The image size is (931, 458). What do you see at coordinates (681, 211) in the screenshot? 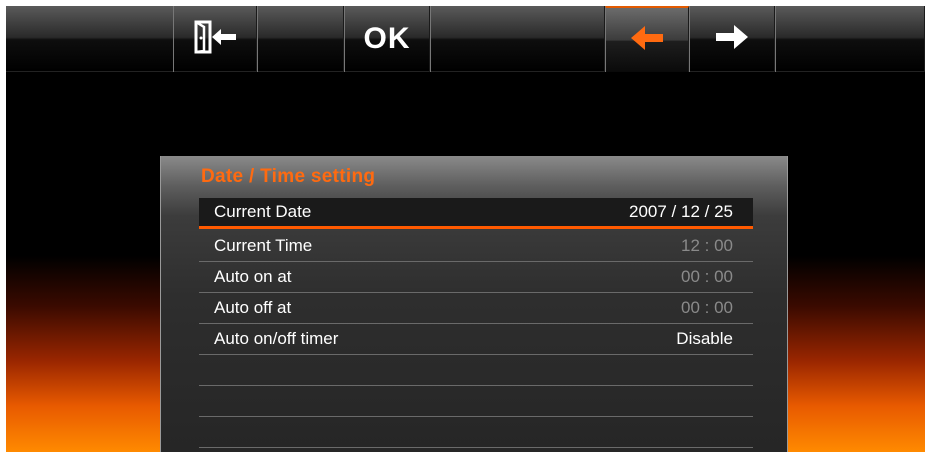
I see `setting-value: 2007 / 12 / 25` at bounding box center [681, 211].